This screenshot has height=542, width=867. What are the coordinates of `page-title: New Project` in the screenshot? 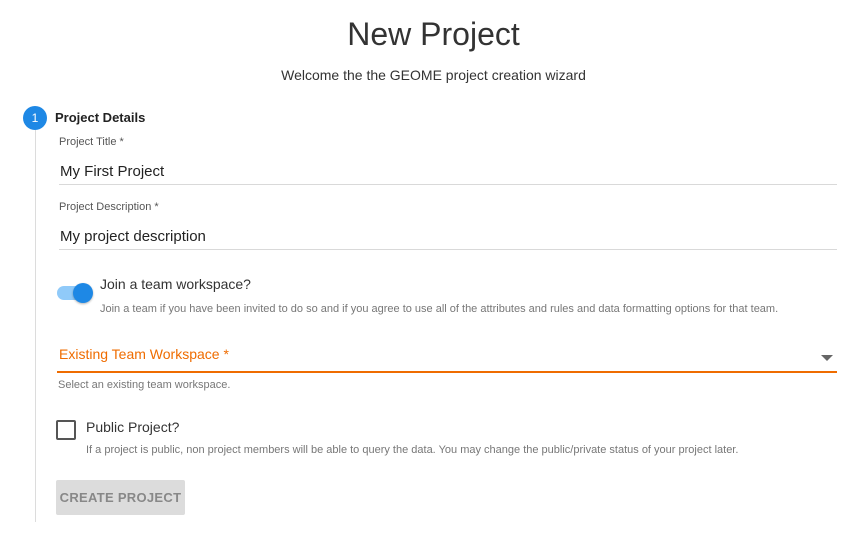 It's located at (433, 34).